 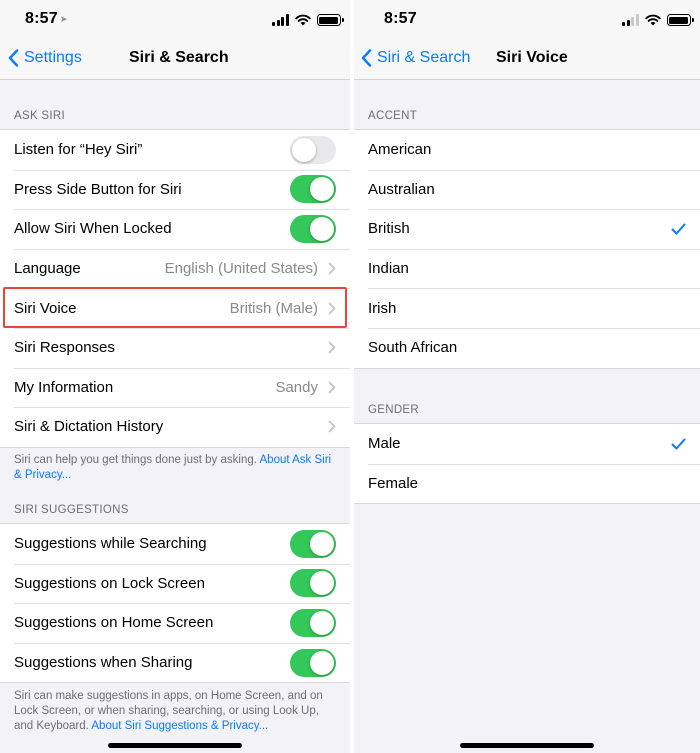 I want to click on row-side-button: Press Side Button for Siri, so click(x=175, y=189).